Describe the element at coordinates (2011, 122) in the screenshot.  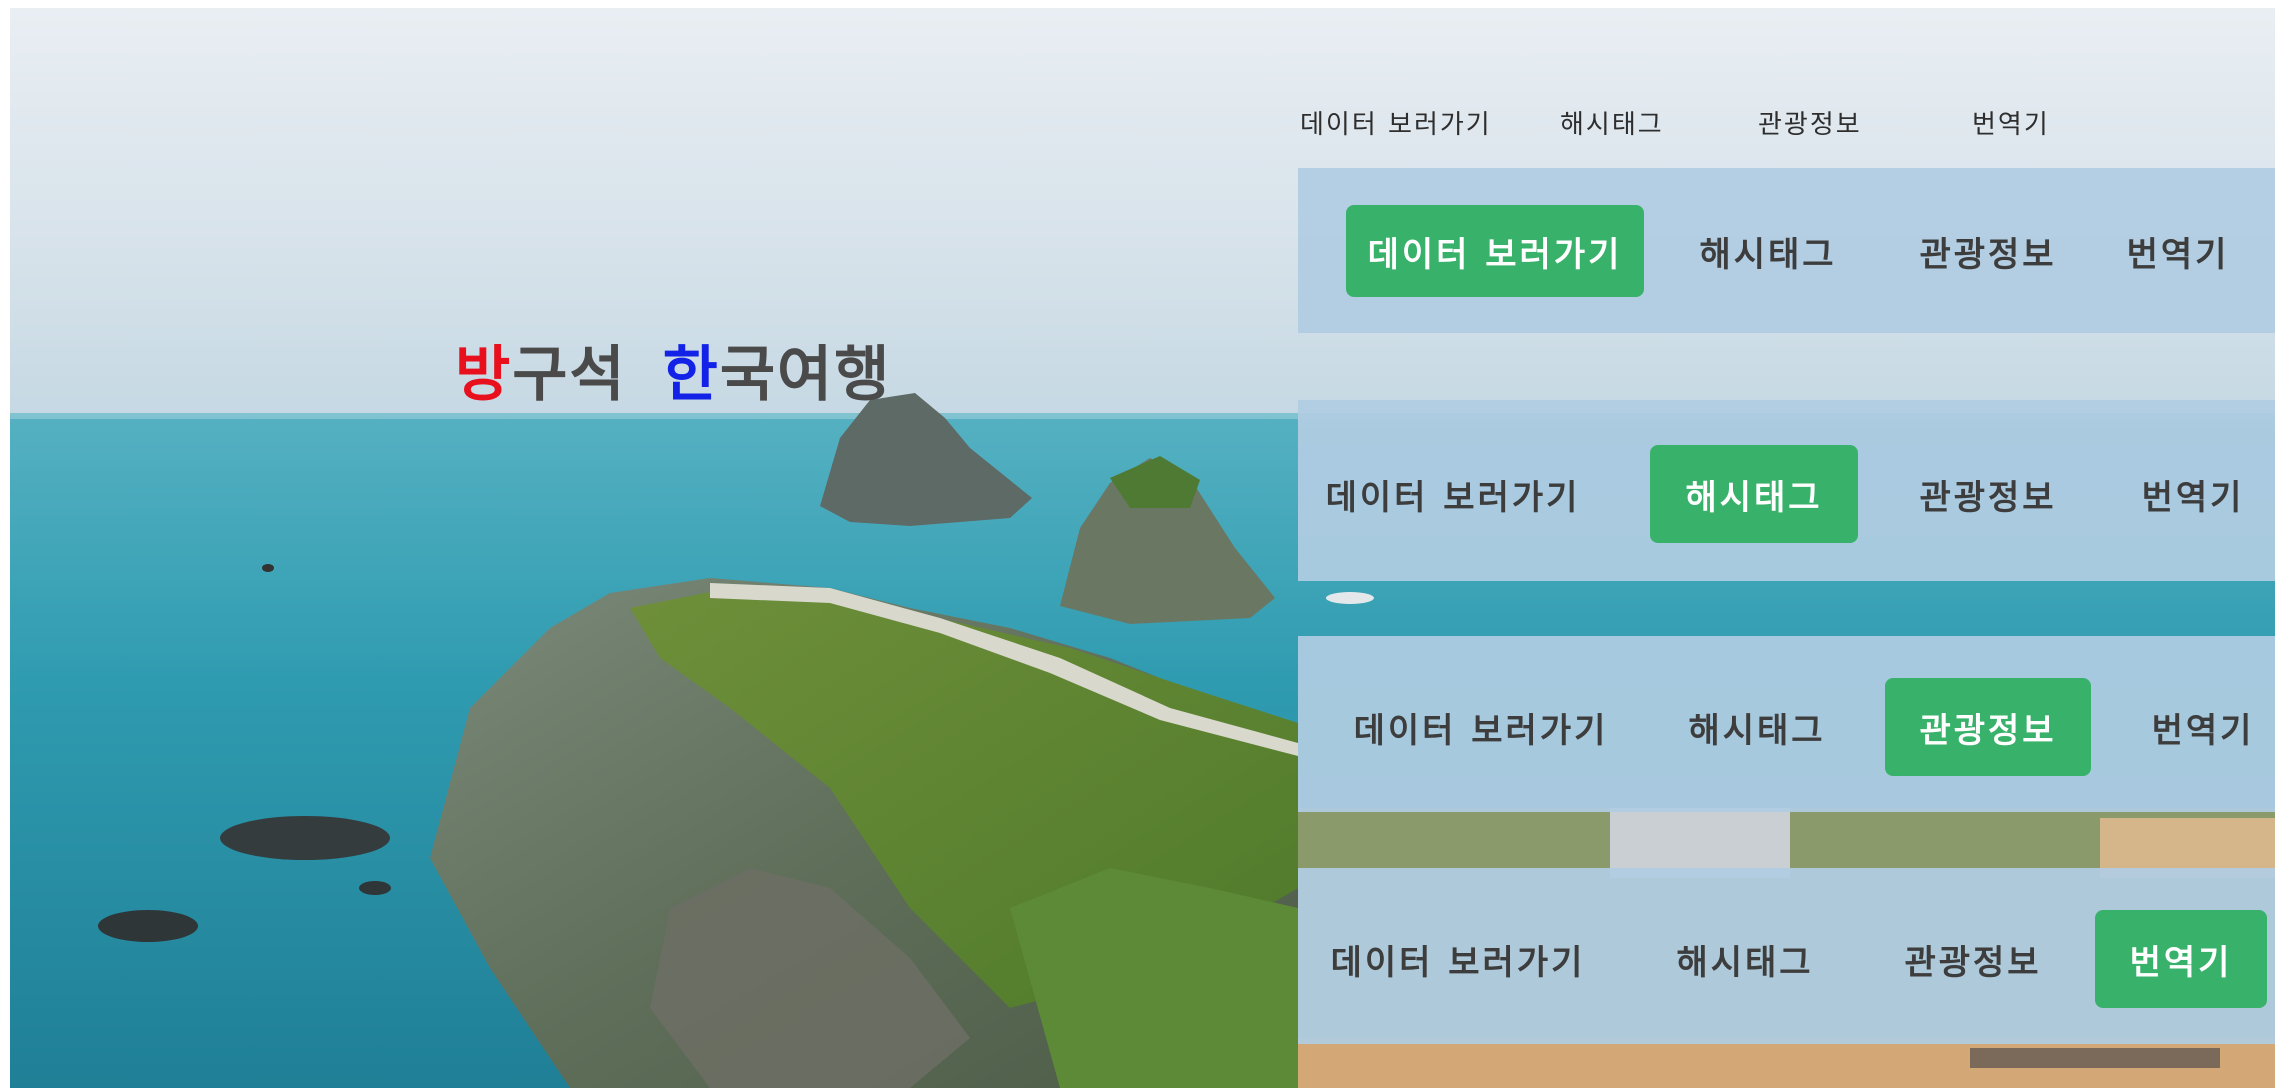
I see `top-nav-item-translator: 번역기` at that location.